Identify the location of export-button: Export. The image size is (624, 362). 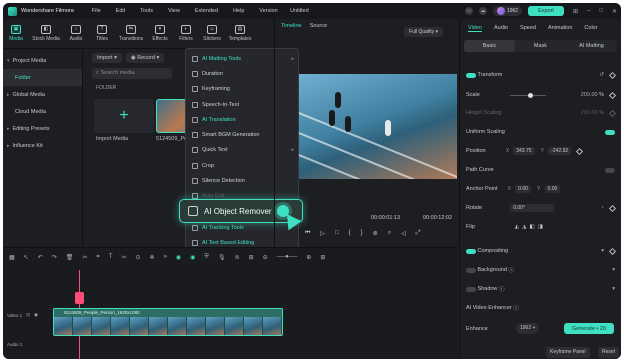
(546, 11).